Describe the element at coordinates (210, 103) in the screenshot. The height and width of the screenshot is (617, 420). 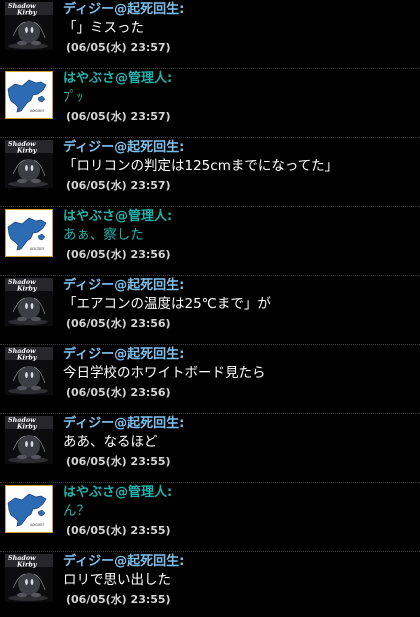
I see `chat-message: ADCDEF はやぶさ@管理人: ﾌﾟｯ (06/05(水) 23:57)` at that location.